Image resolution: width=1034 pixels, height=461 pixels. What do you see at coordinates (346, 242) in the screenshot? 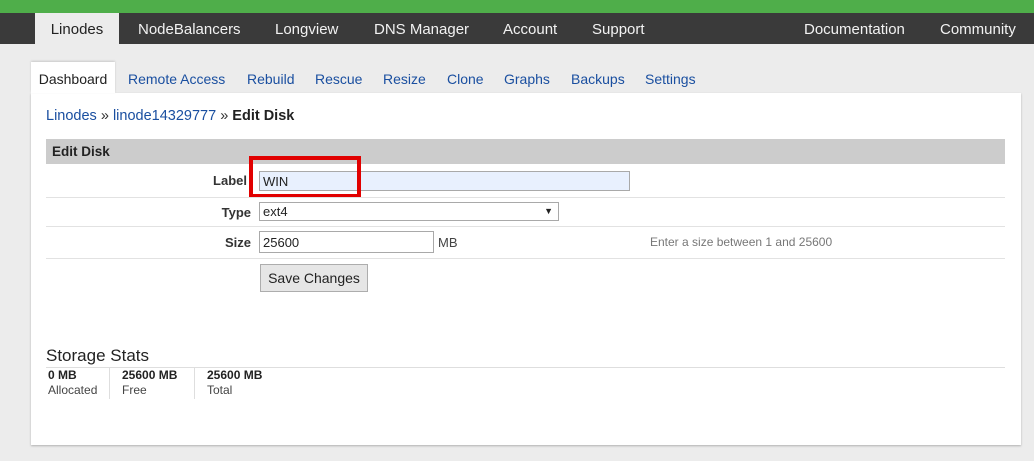
I see `disk-size-input` at bounding box center [346, 242].